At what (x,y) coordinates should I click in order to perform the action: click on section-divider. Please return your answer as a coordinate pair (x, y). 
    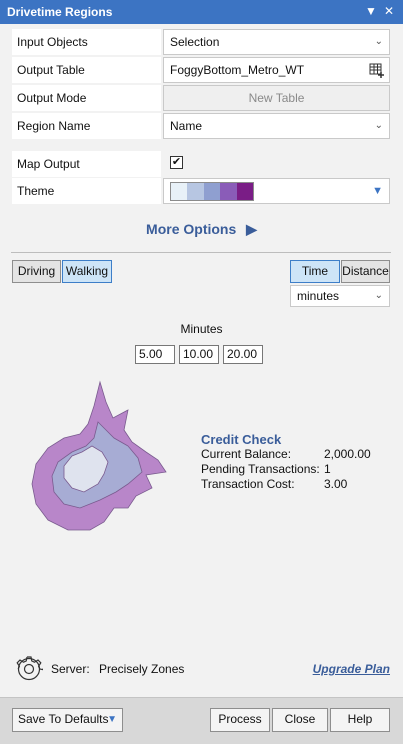
    Looking at the image, I should click on (201, 252).